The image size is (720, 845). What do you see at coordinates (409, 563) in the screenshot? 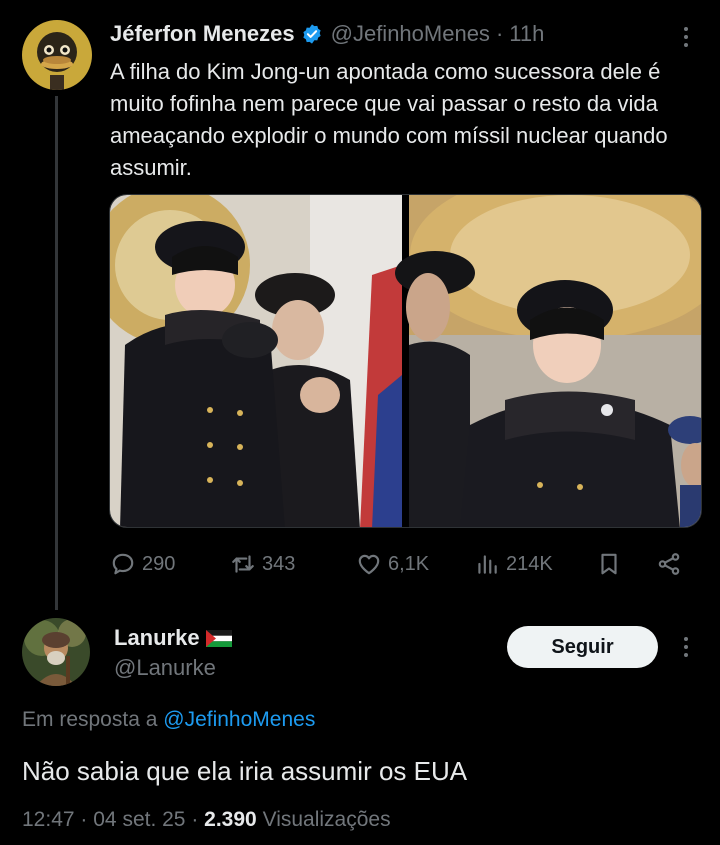
I see `like-count: 6,1K` at bounding box center [409, 563].